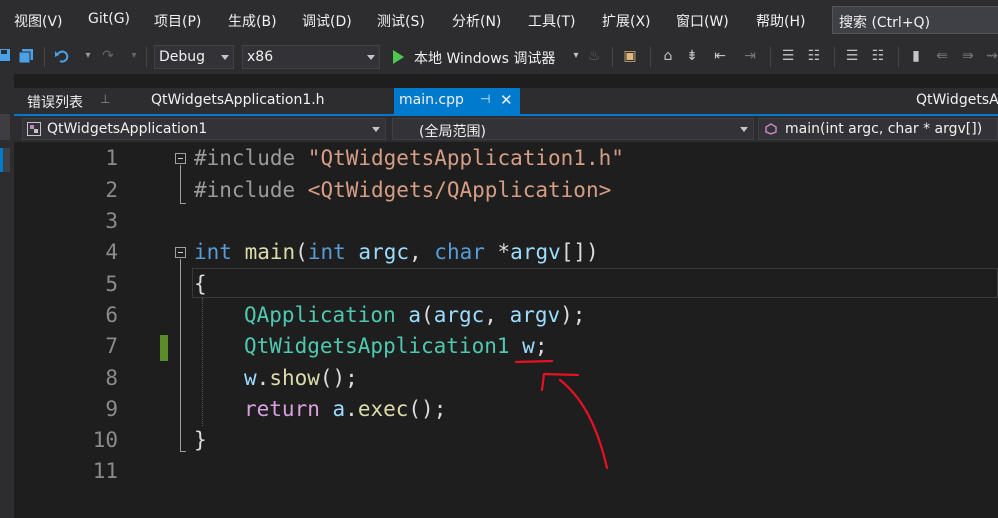  I want to click on code-line-4: int main(int argc, char *argv[]), so click(396, 252).